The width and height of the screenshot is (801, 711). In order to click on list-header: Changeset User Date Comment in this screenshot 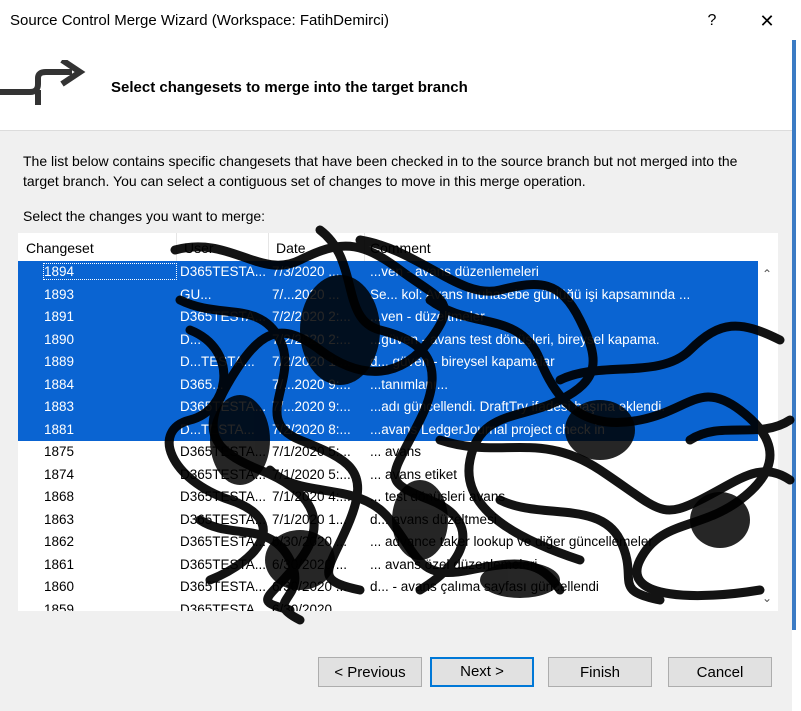, I will do `click(398, 247)`.